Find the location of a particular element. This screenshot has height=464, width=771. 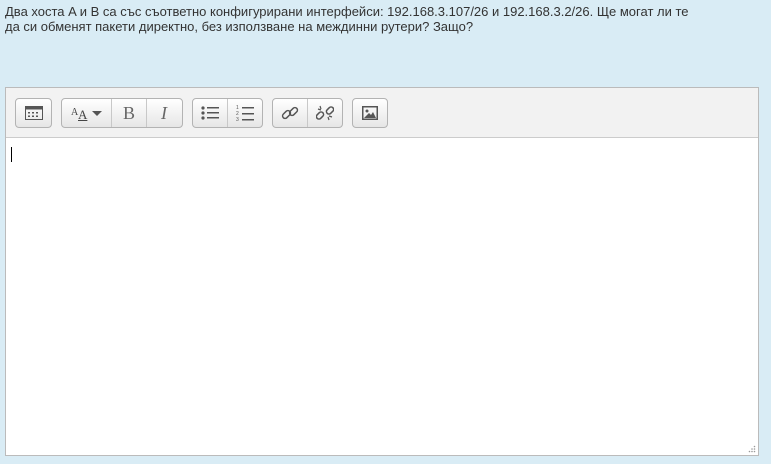

svg-text: B is located at coordinates (129, 113).